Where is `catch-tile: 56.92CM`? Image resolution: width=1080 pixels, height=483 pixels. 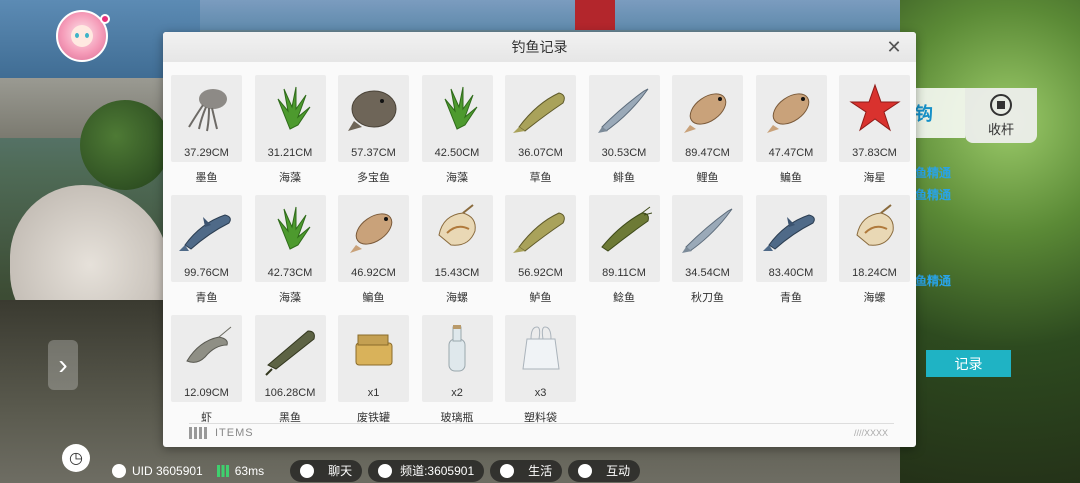 catch-tile: 56.92CM is located at coordinates (540, 238).